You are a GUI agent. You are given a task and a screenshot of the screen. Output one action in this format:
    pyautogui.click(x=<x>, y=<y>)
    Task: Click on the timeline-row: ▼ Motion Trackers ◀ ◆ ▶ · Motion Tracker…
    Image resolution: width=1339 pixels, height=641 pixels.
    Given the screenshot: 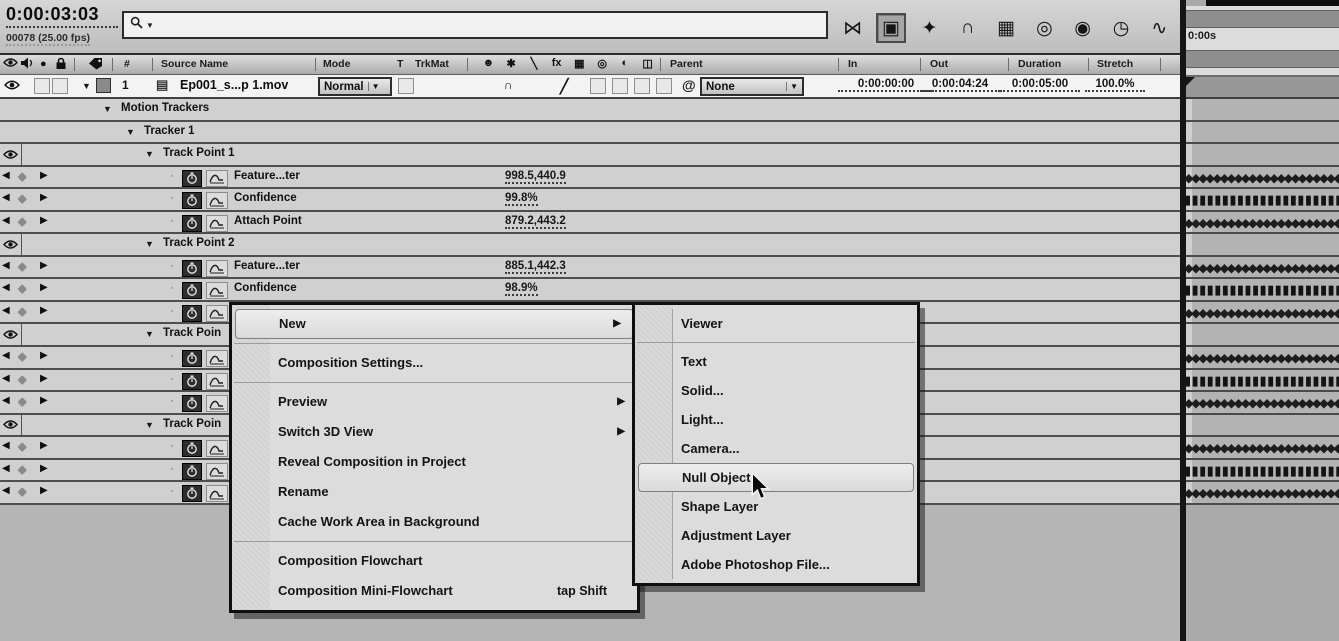 What is the action you would take?
    pyautogui.click(x=590, y=110)
    